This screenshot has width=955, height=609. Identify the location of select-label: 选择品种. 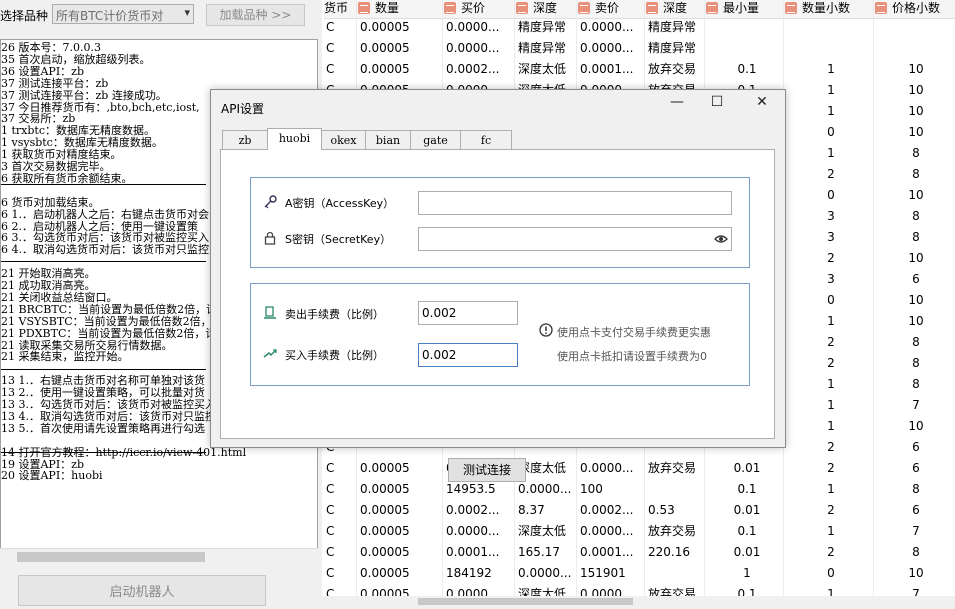
(24, 16).